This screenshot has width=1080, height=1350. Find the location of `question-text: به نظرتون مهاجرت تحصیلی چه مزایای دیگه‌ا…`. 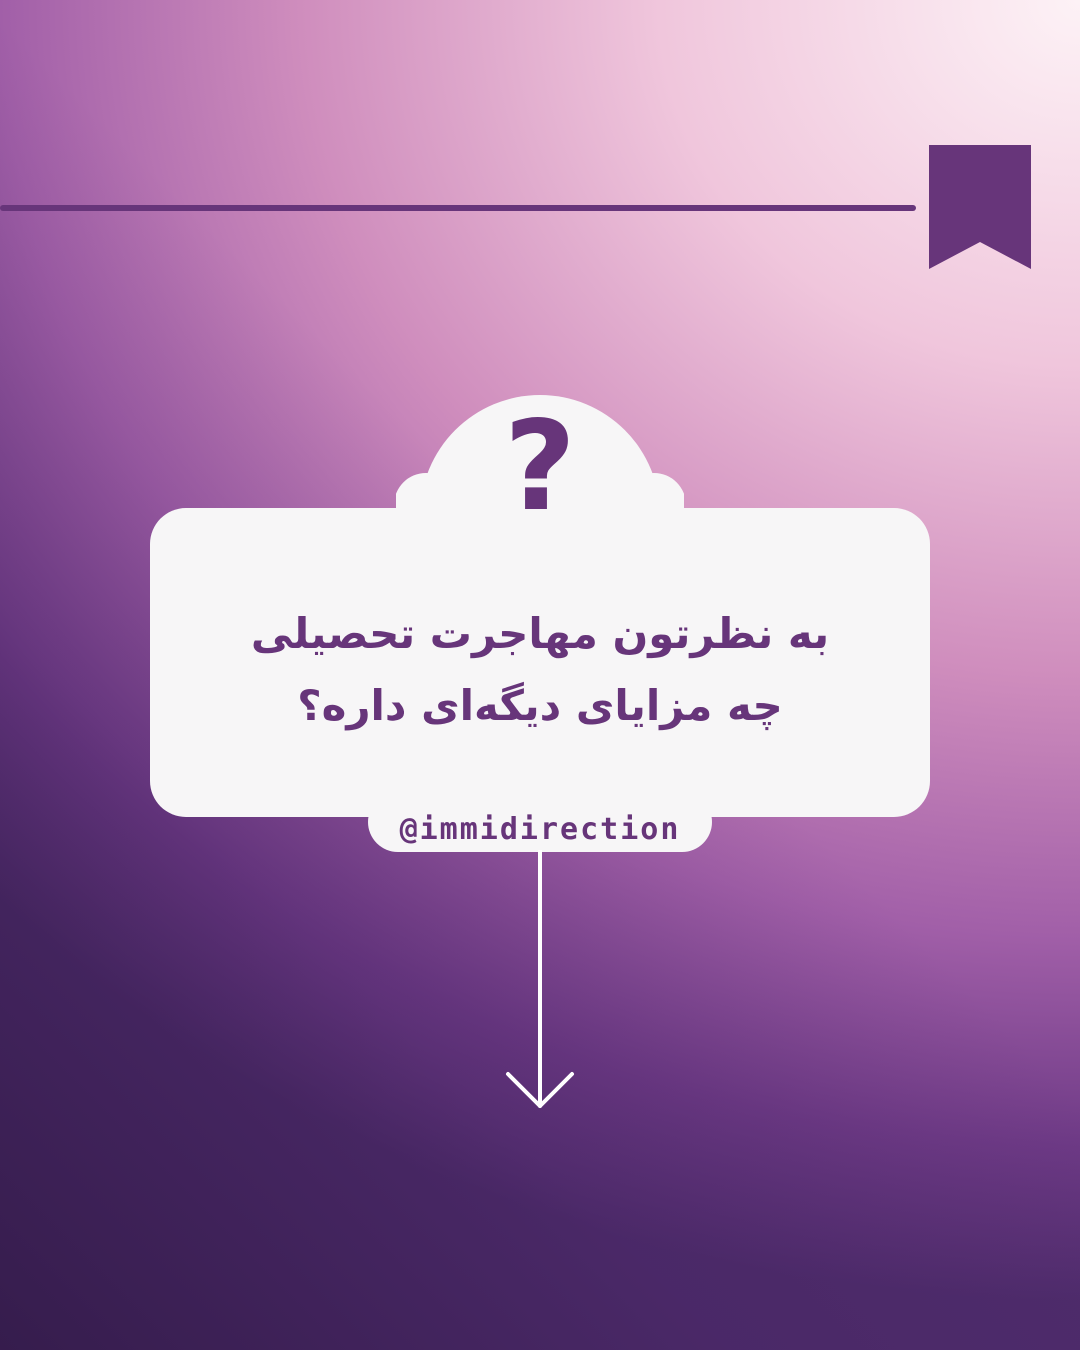

question-text: به نظرتون مهاجرت تحصیلی چه مزایای دیگه‌ا… is located at coordinates (540, 670).